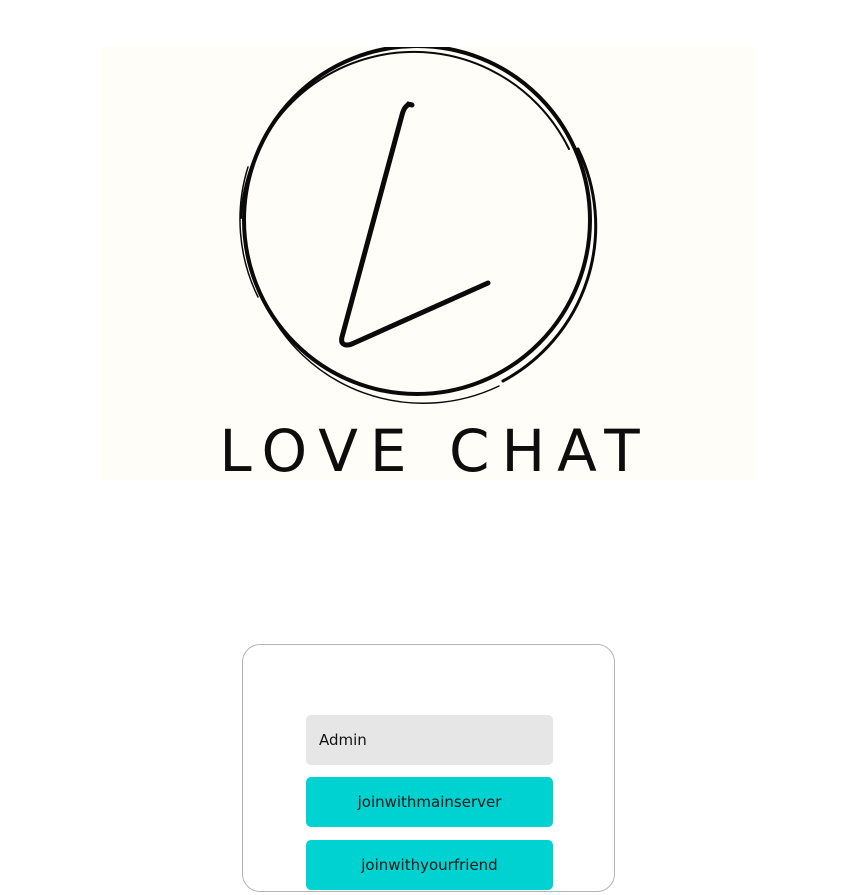 The image size is (842, 895). I want to click on brand-name: LOVE CHAT, so click(435, 451).